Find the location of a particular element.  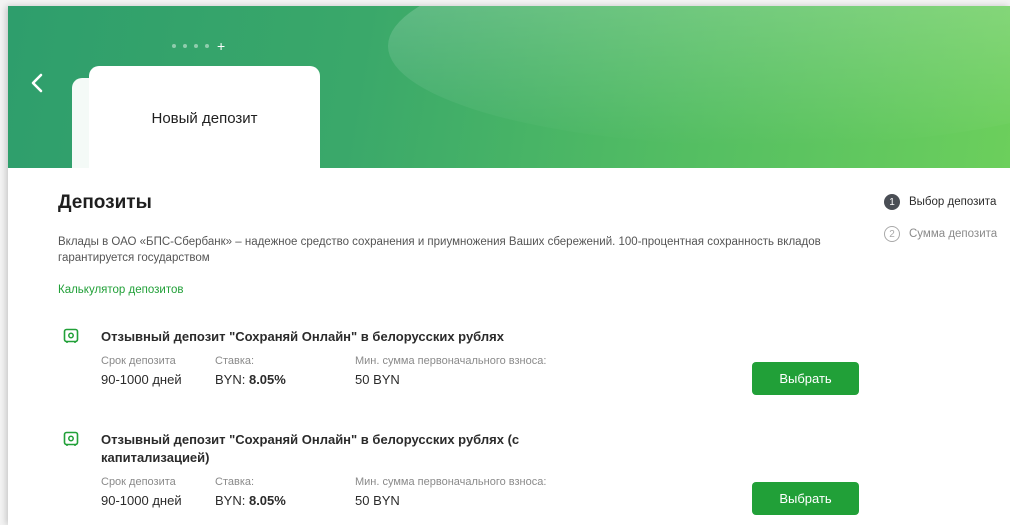

step-label: Сумма депозита is located at coordinates (953, 234).